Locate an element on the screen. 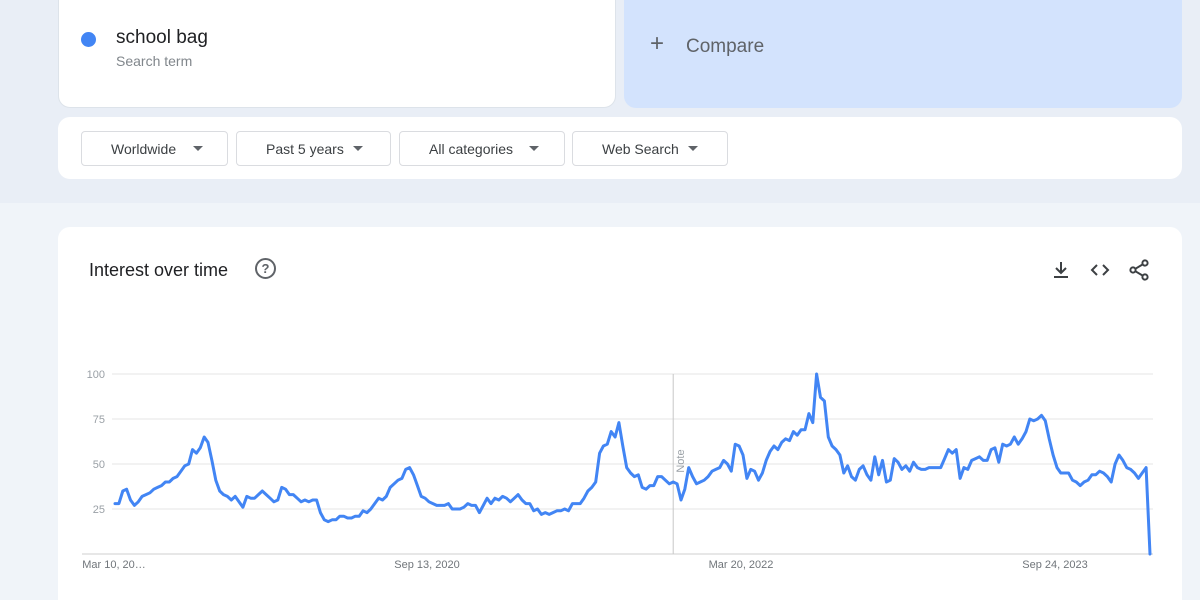  search-type-filter-label: Web Search is located at coordinates (640, 148).